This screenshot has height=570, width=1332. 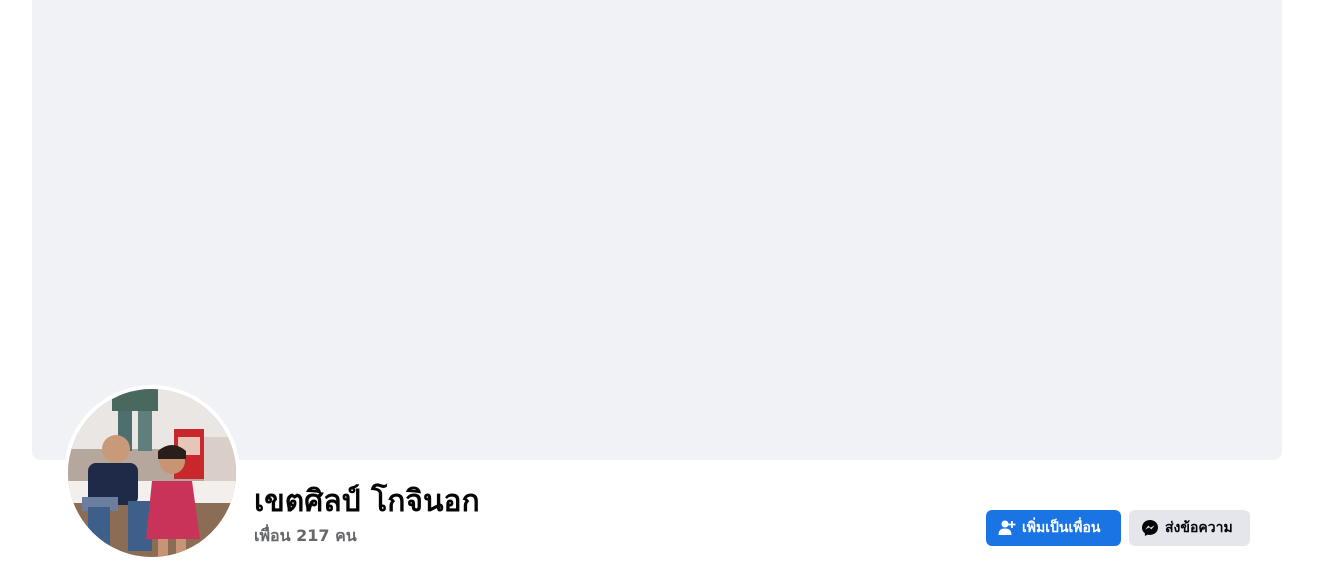 I want to click on profile-photo-image, so click(x=152, y=473).